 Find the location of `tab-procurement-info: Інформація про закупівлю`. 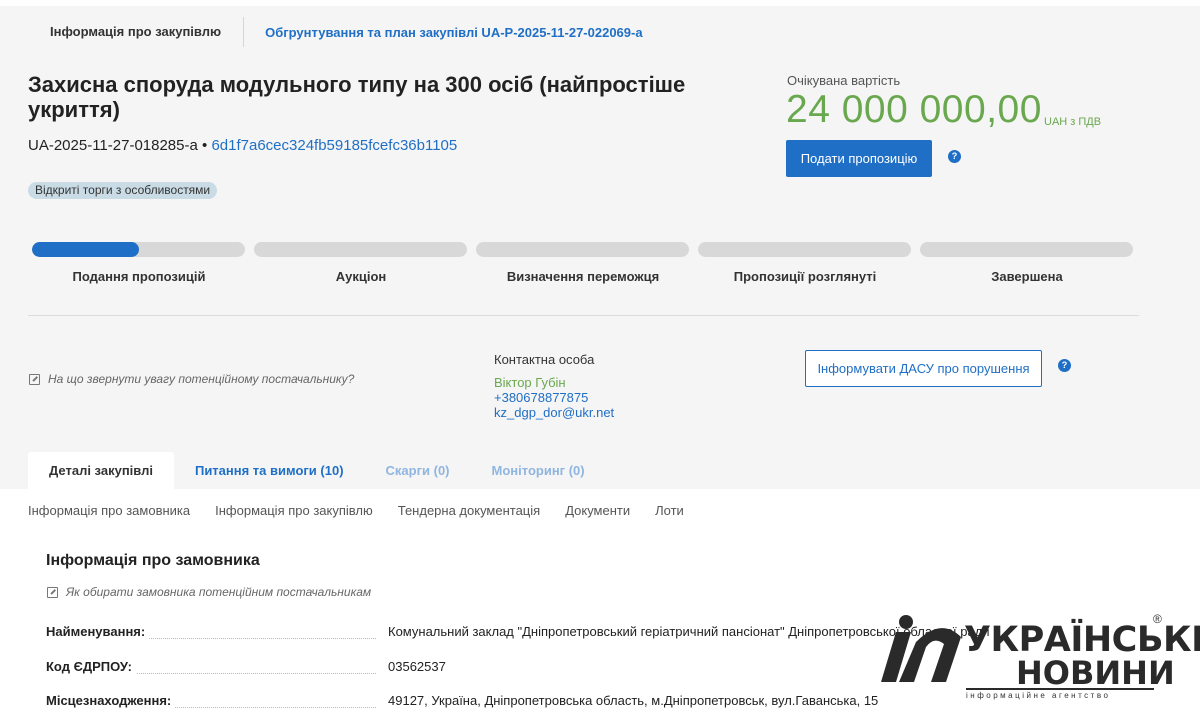

tab-procurement-info: Інформація про закупівлю is located at coordinates (136, 32).